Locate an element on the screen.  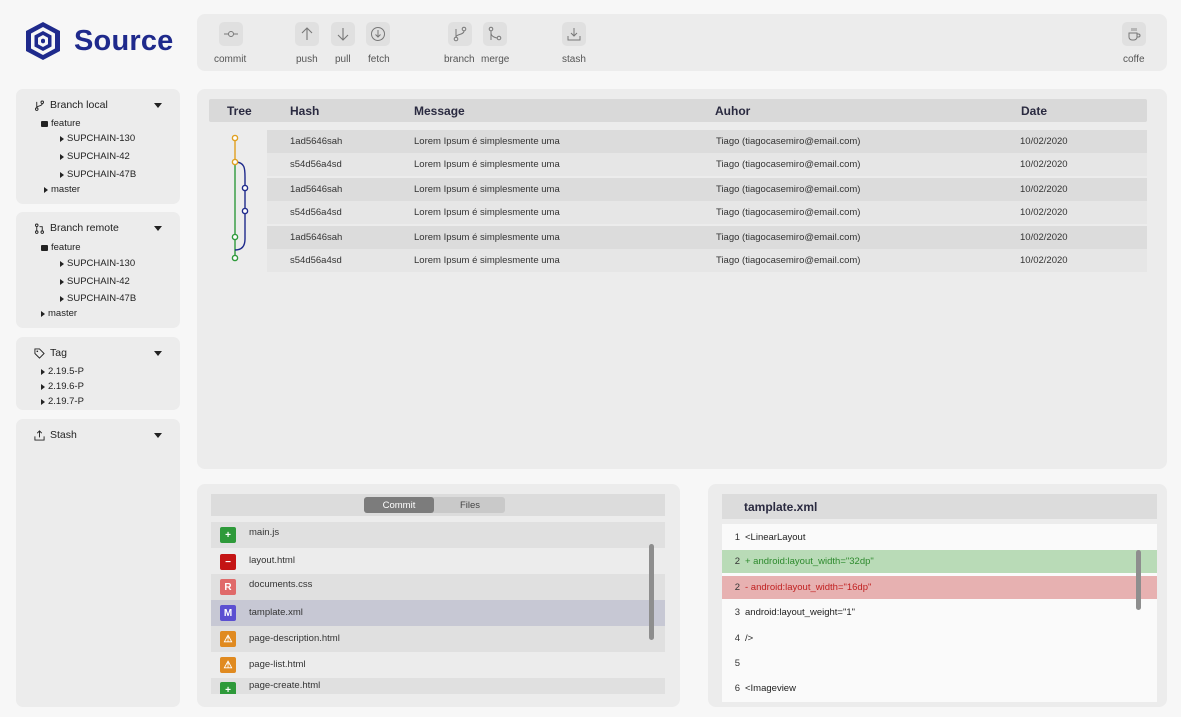
branch-remote-header: Branch remote is located at coordinates (76, 228).